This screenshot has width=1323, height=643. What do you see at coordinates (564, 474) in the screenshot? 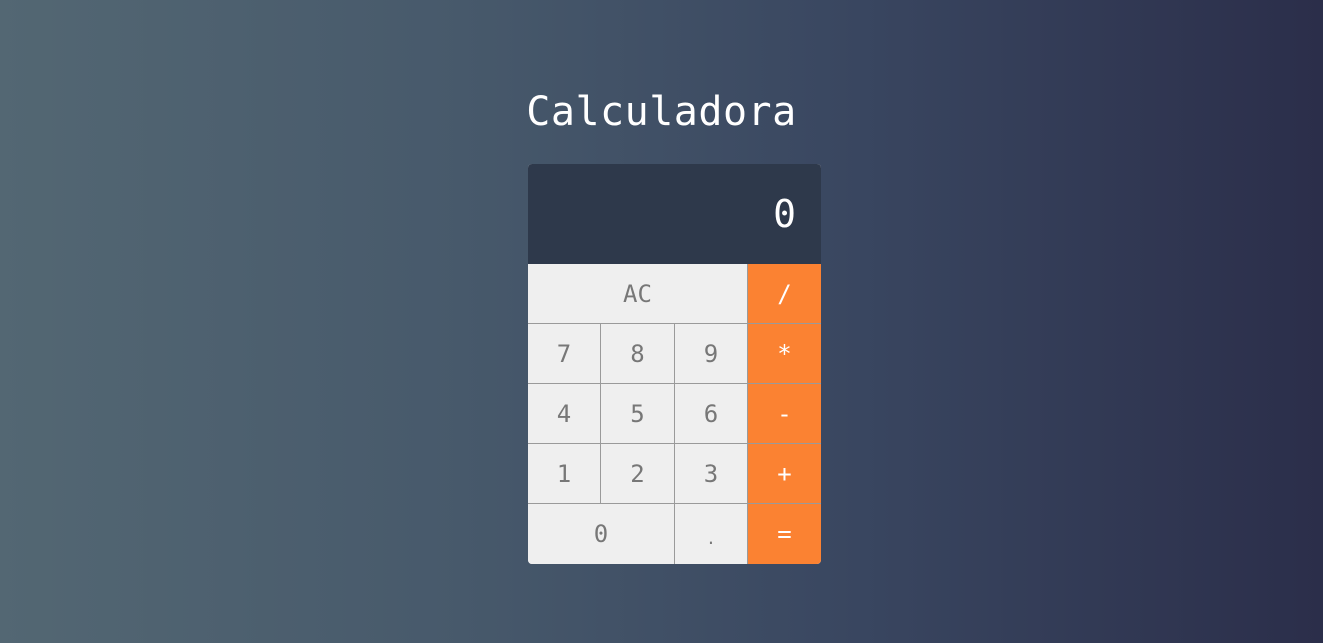
I see `digit-1-button: 1` at bounding box center [564, 474].